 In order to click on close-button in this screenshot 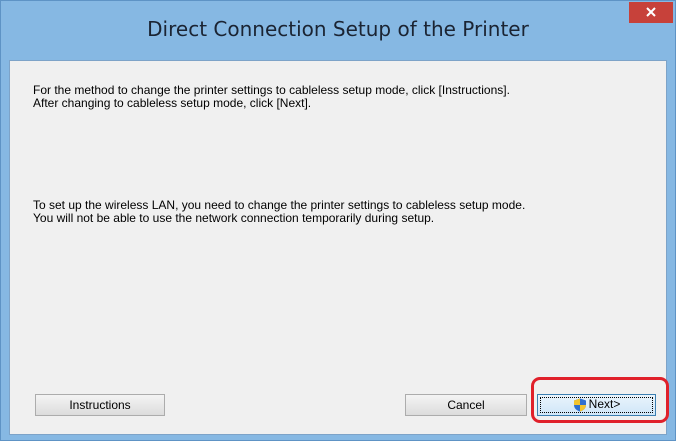, I will do `click(651, 12)`.